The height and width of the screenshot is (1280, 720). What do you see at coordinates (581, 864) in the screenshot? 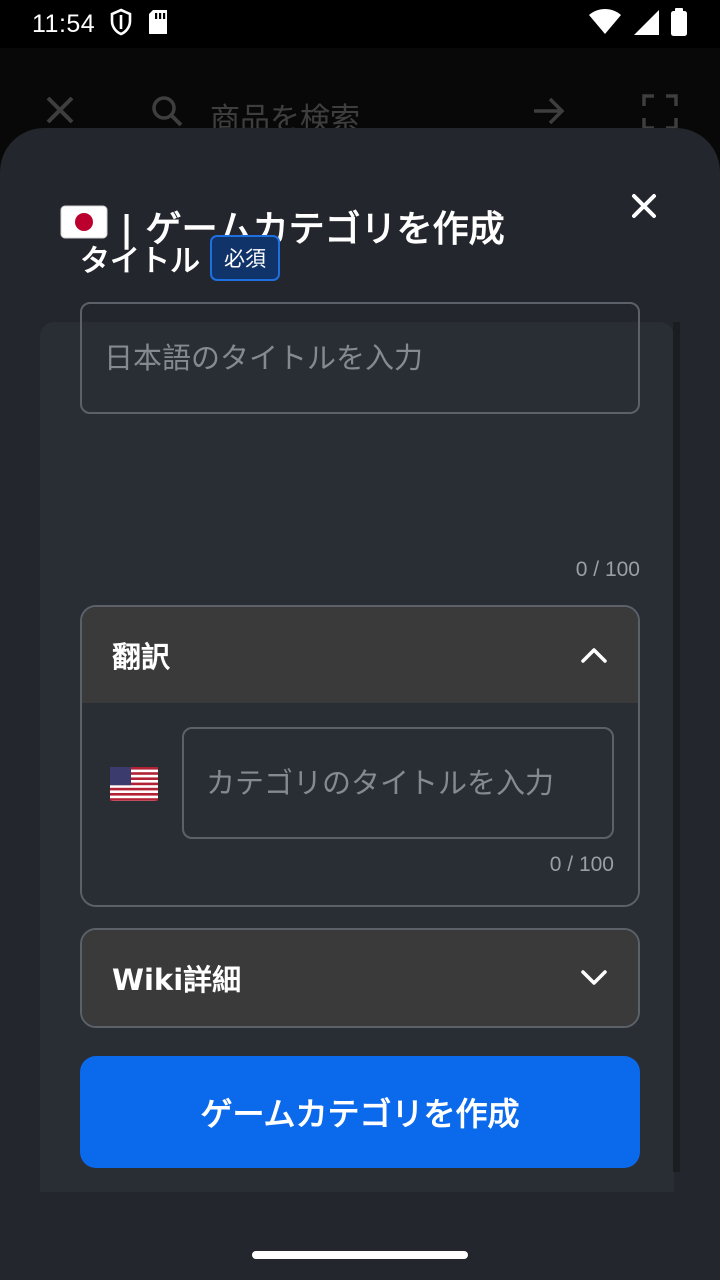
I see `translation-char-counter: 0 / 100` at bounding box center [581, 864].